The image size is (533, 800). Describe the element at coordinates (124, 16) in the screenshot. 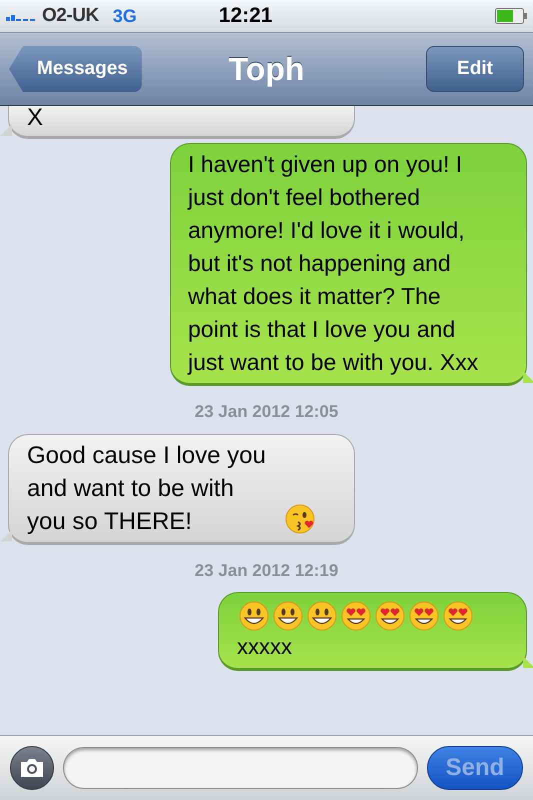

I see `network-type: 3G` at that location.